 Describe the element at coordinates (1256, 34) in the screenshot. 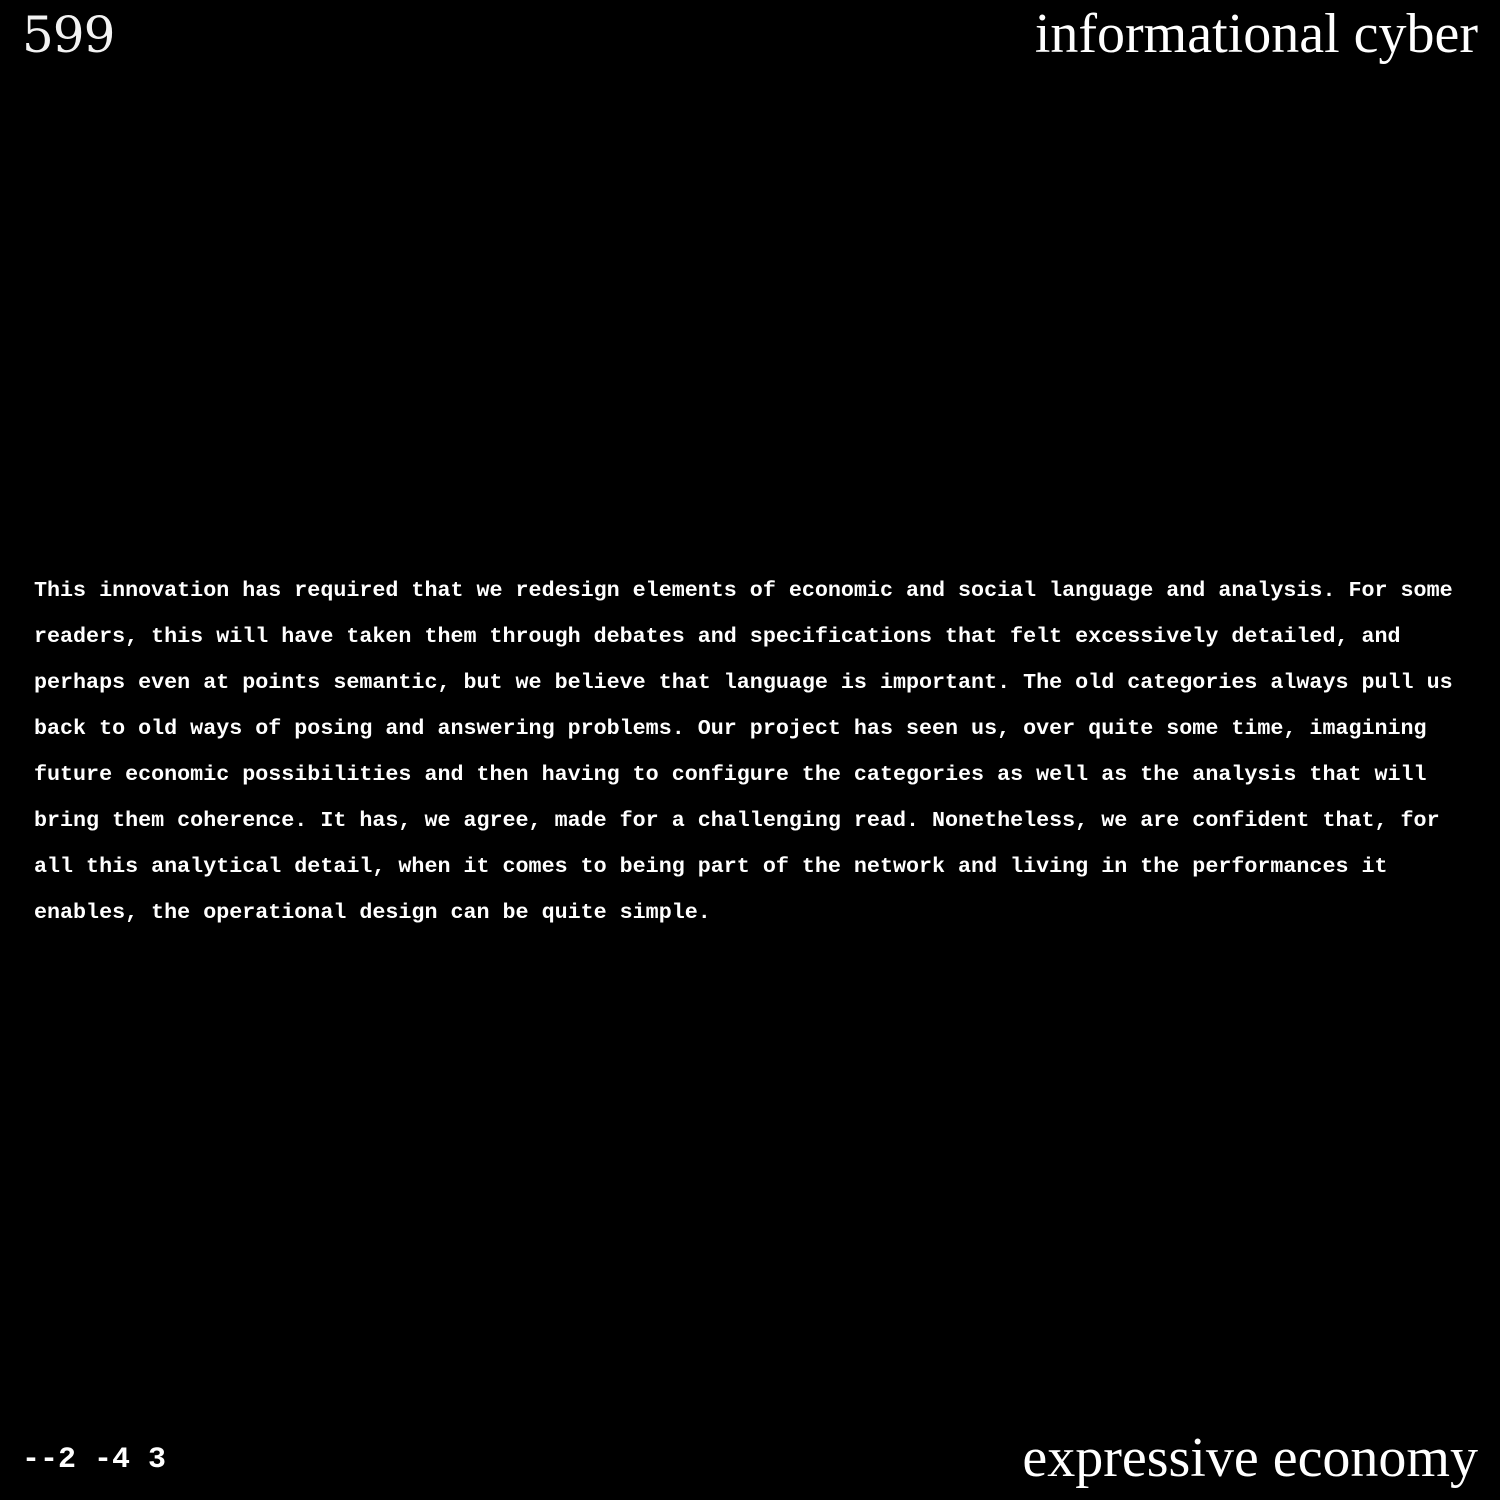

I see `header-title: informational cyber` at that location.